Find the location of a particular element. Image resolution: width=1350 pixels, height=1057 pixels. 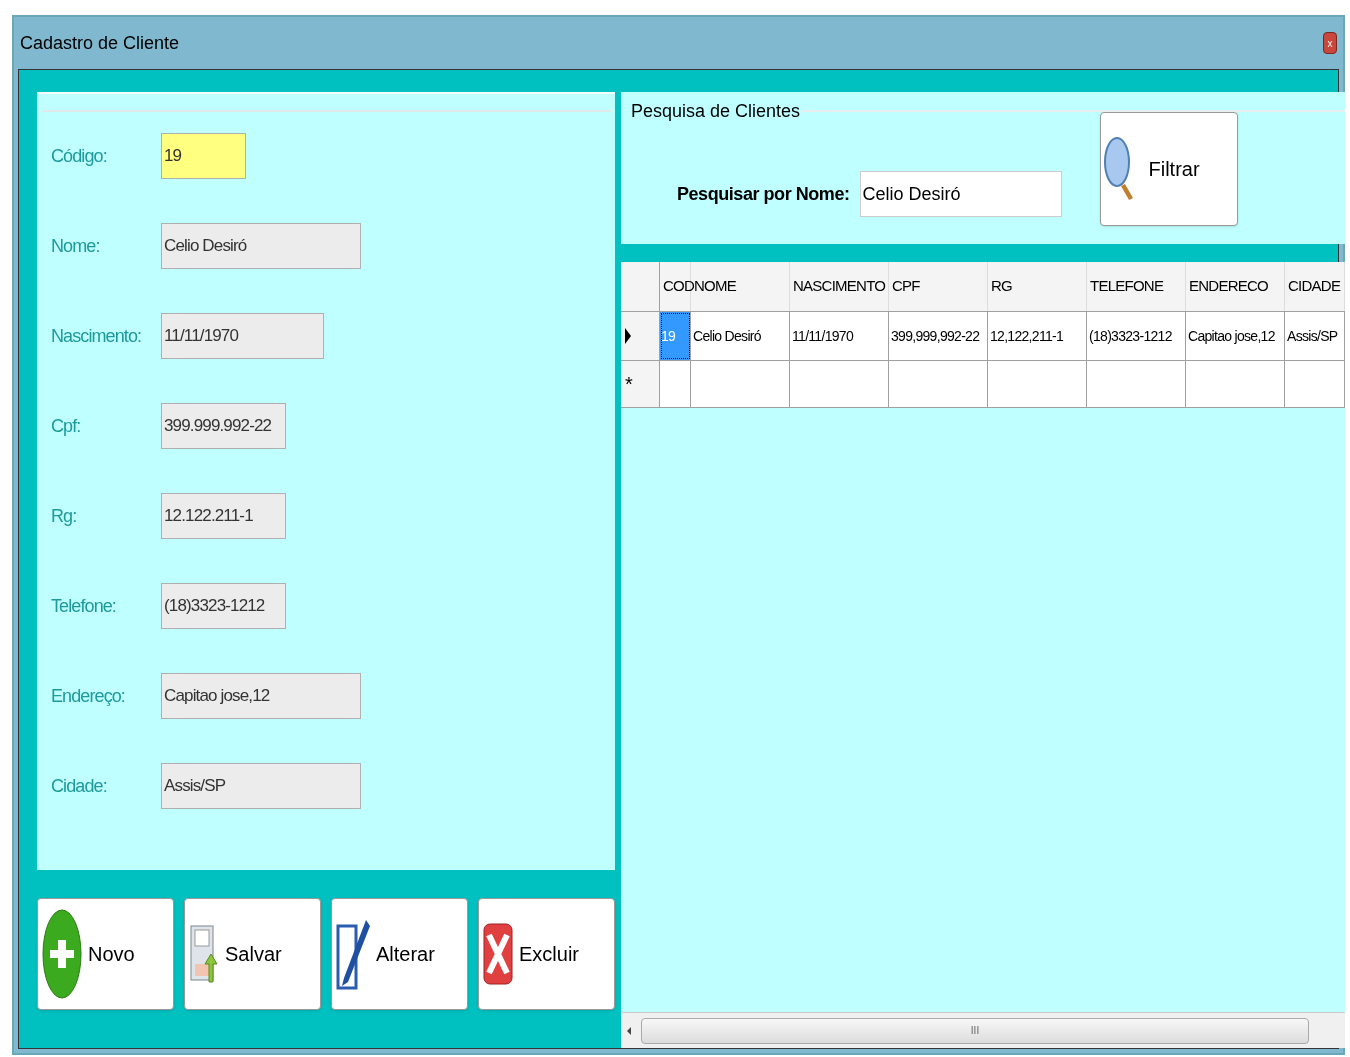

column-header: RG is located at coordinates (1037, 286).